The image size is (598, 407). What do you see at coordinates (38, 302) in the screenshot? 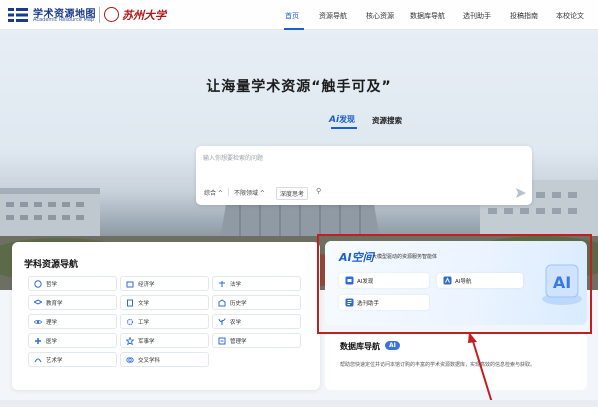
I see `education-icon` at bounding box center [38, 302].